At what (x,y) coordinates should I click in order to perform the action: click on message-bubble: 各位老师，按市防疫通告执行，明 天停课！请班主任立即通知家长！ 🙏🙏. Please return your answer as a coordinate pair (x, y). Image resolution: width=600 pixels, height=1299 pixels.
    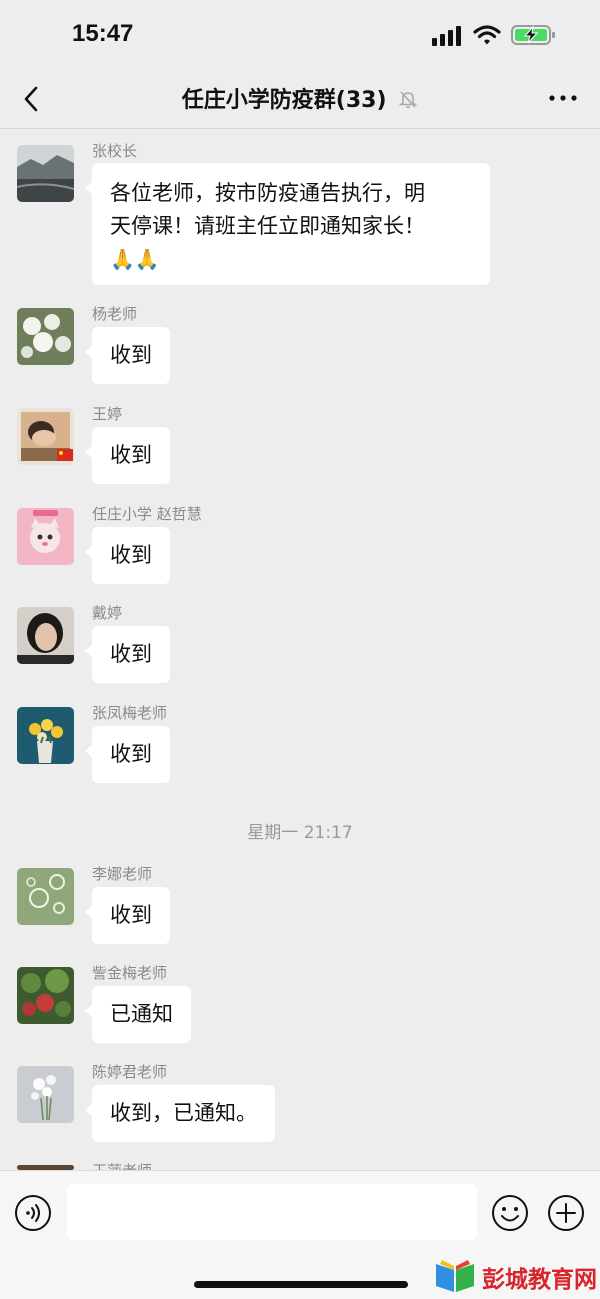
    Looking at the image, I should click on (287, 224).